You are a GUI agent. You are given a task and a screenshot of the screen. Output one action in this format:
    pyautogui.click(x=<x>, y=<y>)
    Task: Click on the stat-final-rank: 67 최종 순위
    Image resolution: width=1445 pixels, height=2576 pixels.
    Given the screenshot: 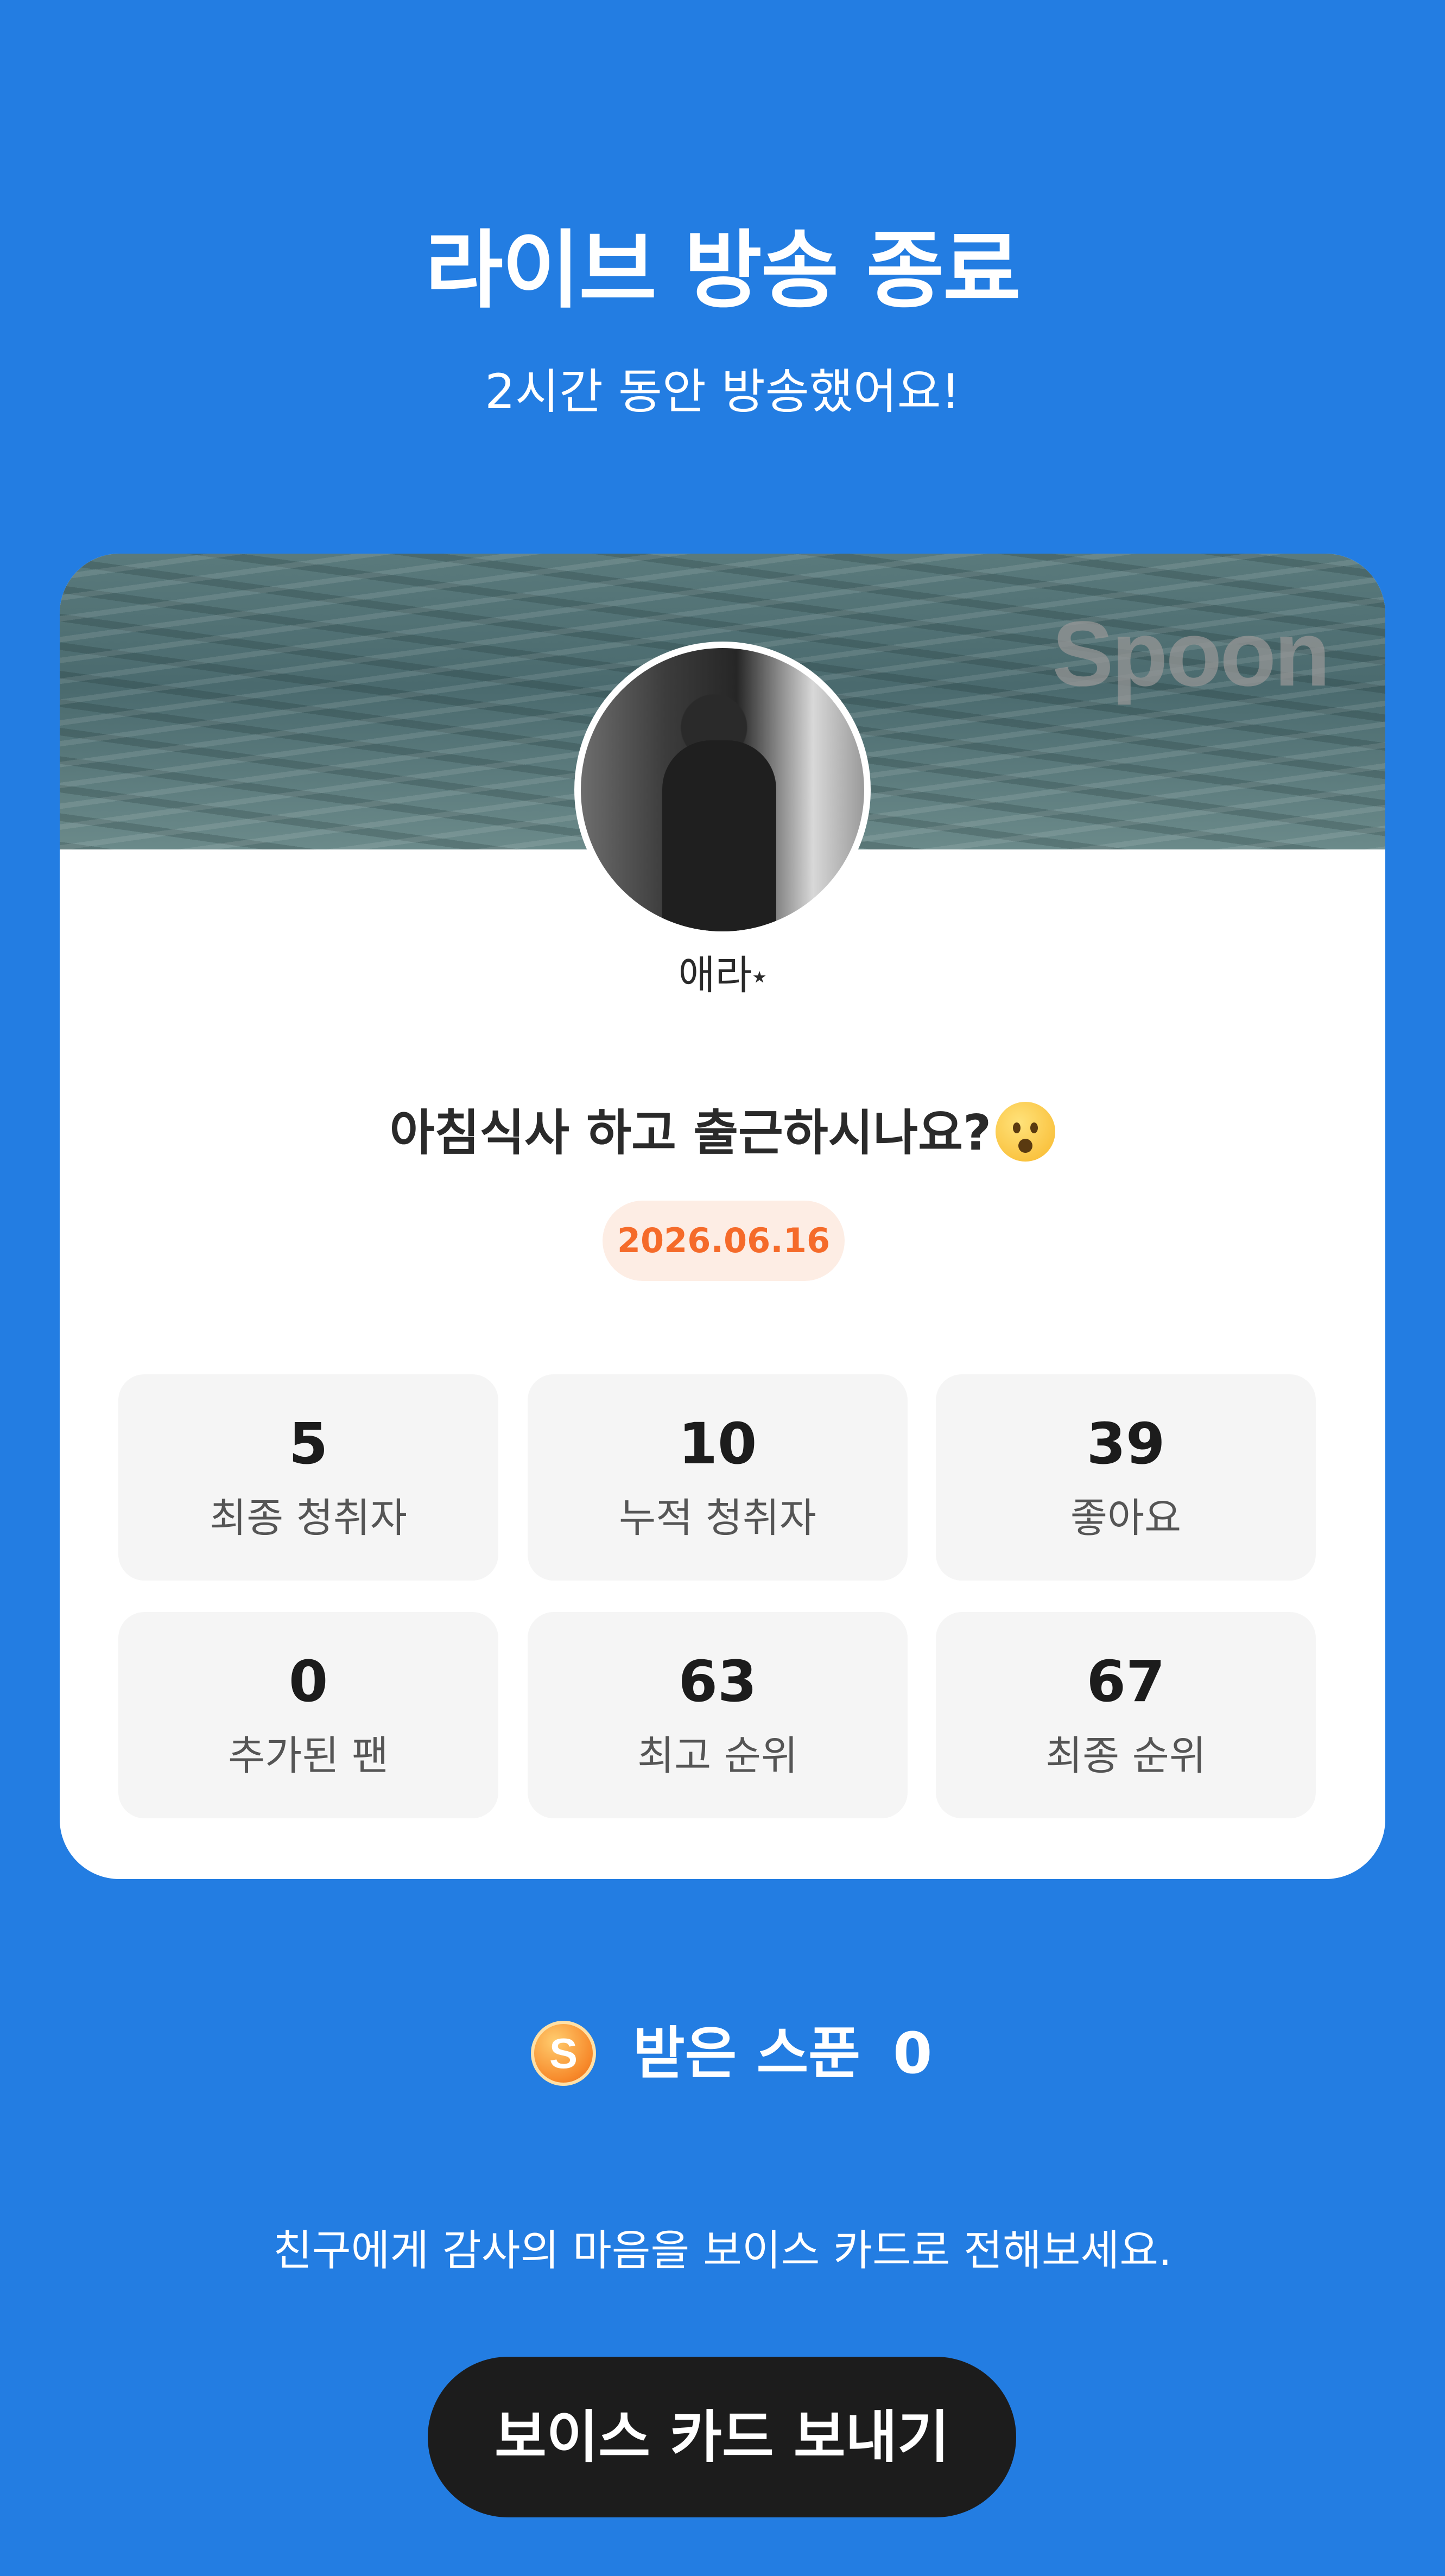 What is the action you would take?
    pyautogui.click(x=1126, y=1715)
    